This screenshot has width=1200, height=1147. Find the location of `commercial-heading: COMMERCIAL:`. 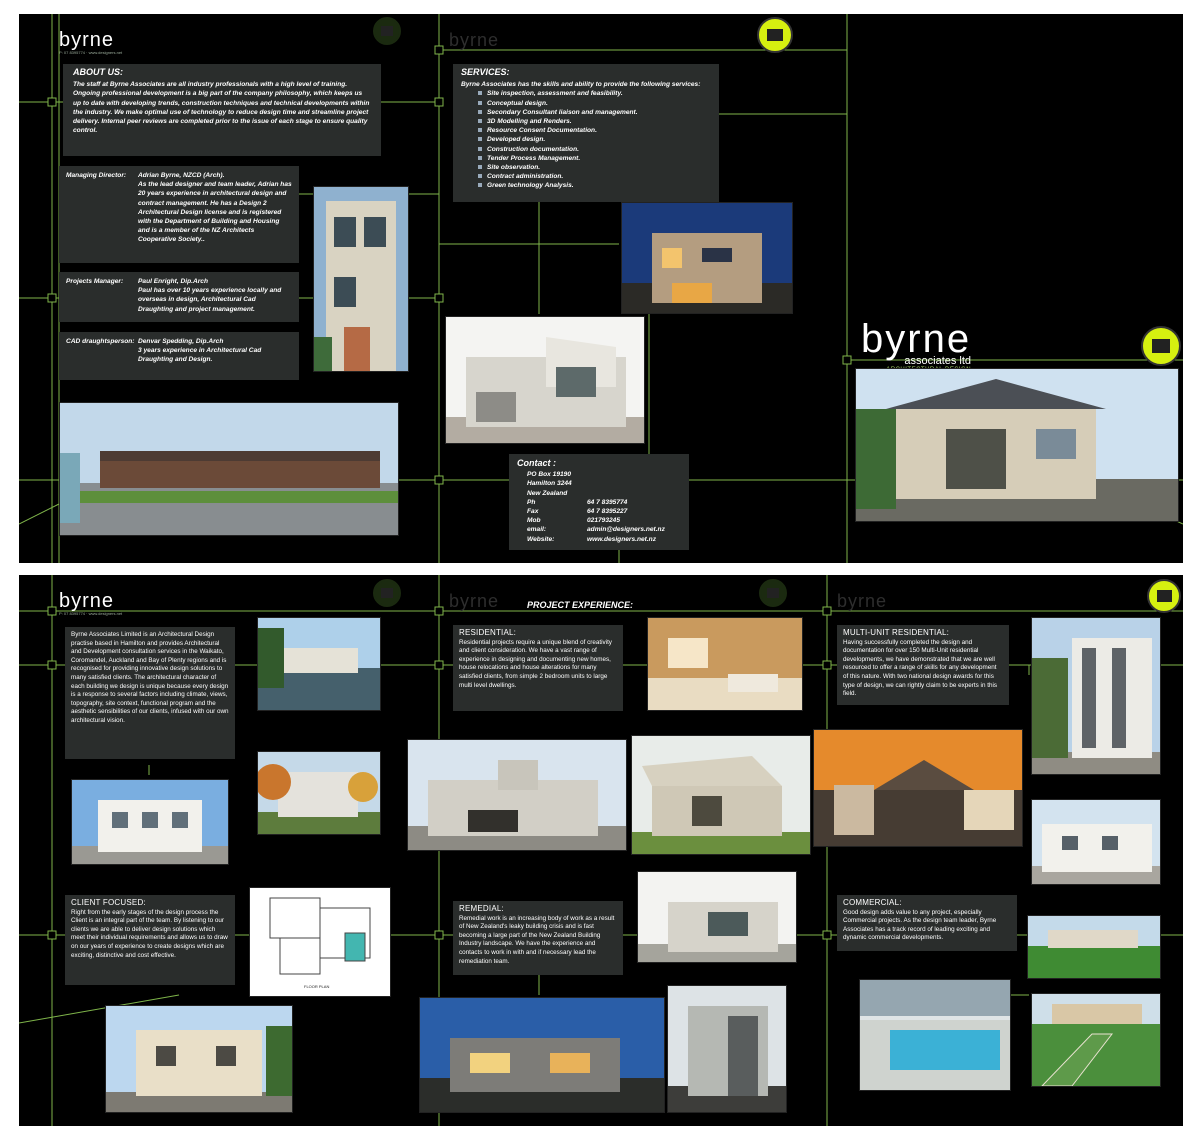

commercial-heading: COMMERCIAL: is located at coordinates (872, 902).